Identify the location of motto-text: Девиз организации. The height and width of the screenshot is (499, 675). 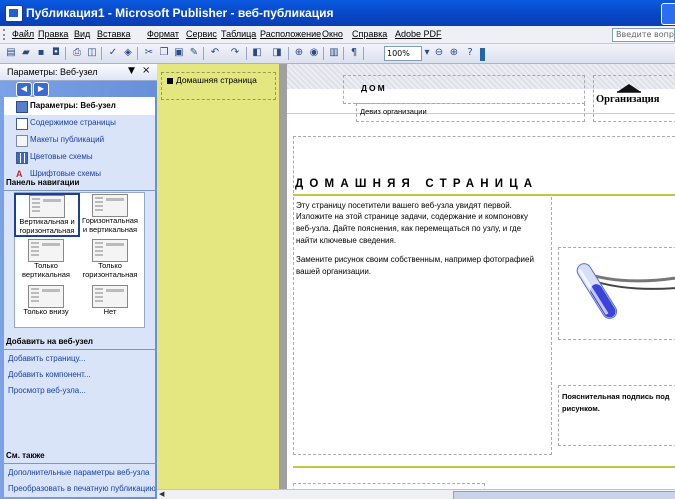
(393, 111).